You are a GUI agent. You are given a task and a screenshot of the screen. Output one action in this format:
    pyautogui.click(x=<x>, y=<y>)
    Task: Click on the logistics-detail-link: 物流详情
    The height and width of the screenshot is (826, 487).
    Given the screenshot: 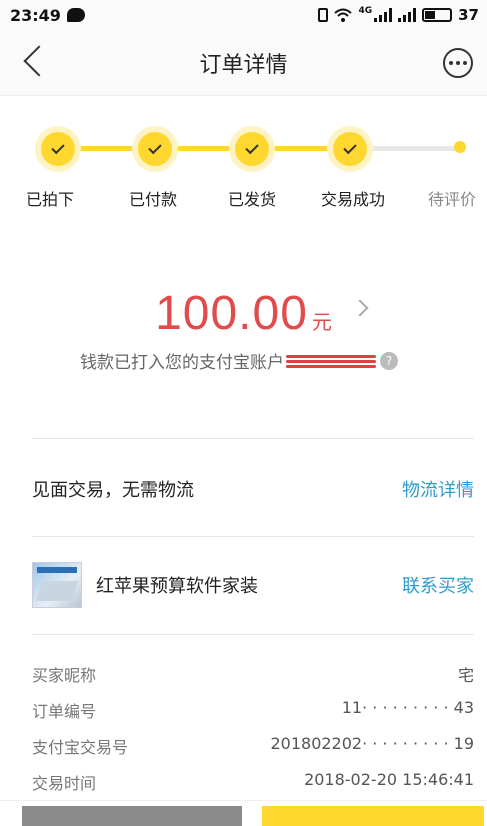 What is the action you would take?
    pyautogui.click(x=438, y=489)
    